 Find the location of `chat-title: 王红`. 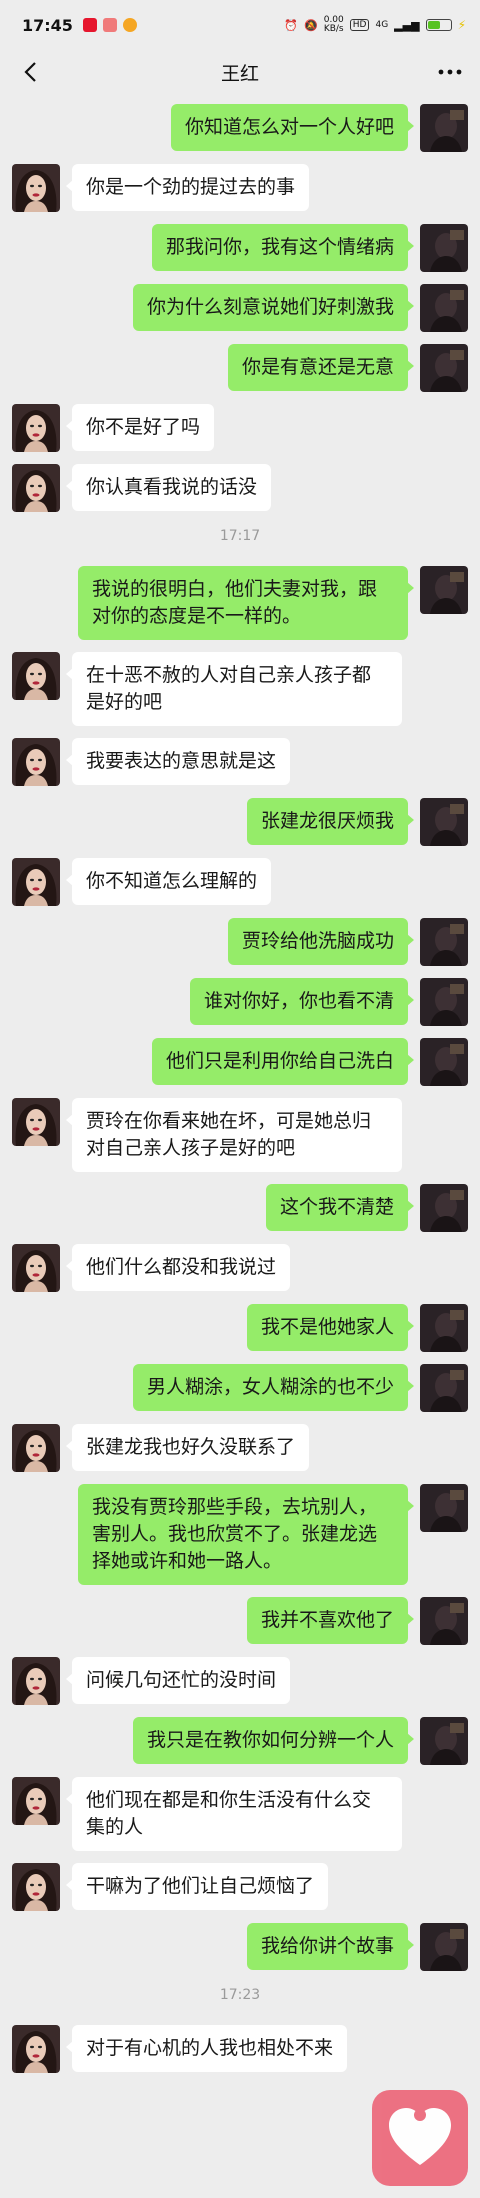

chat-title: 王红 is located at coordinates (239, 73).